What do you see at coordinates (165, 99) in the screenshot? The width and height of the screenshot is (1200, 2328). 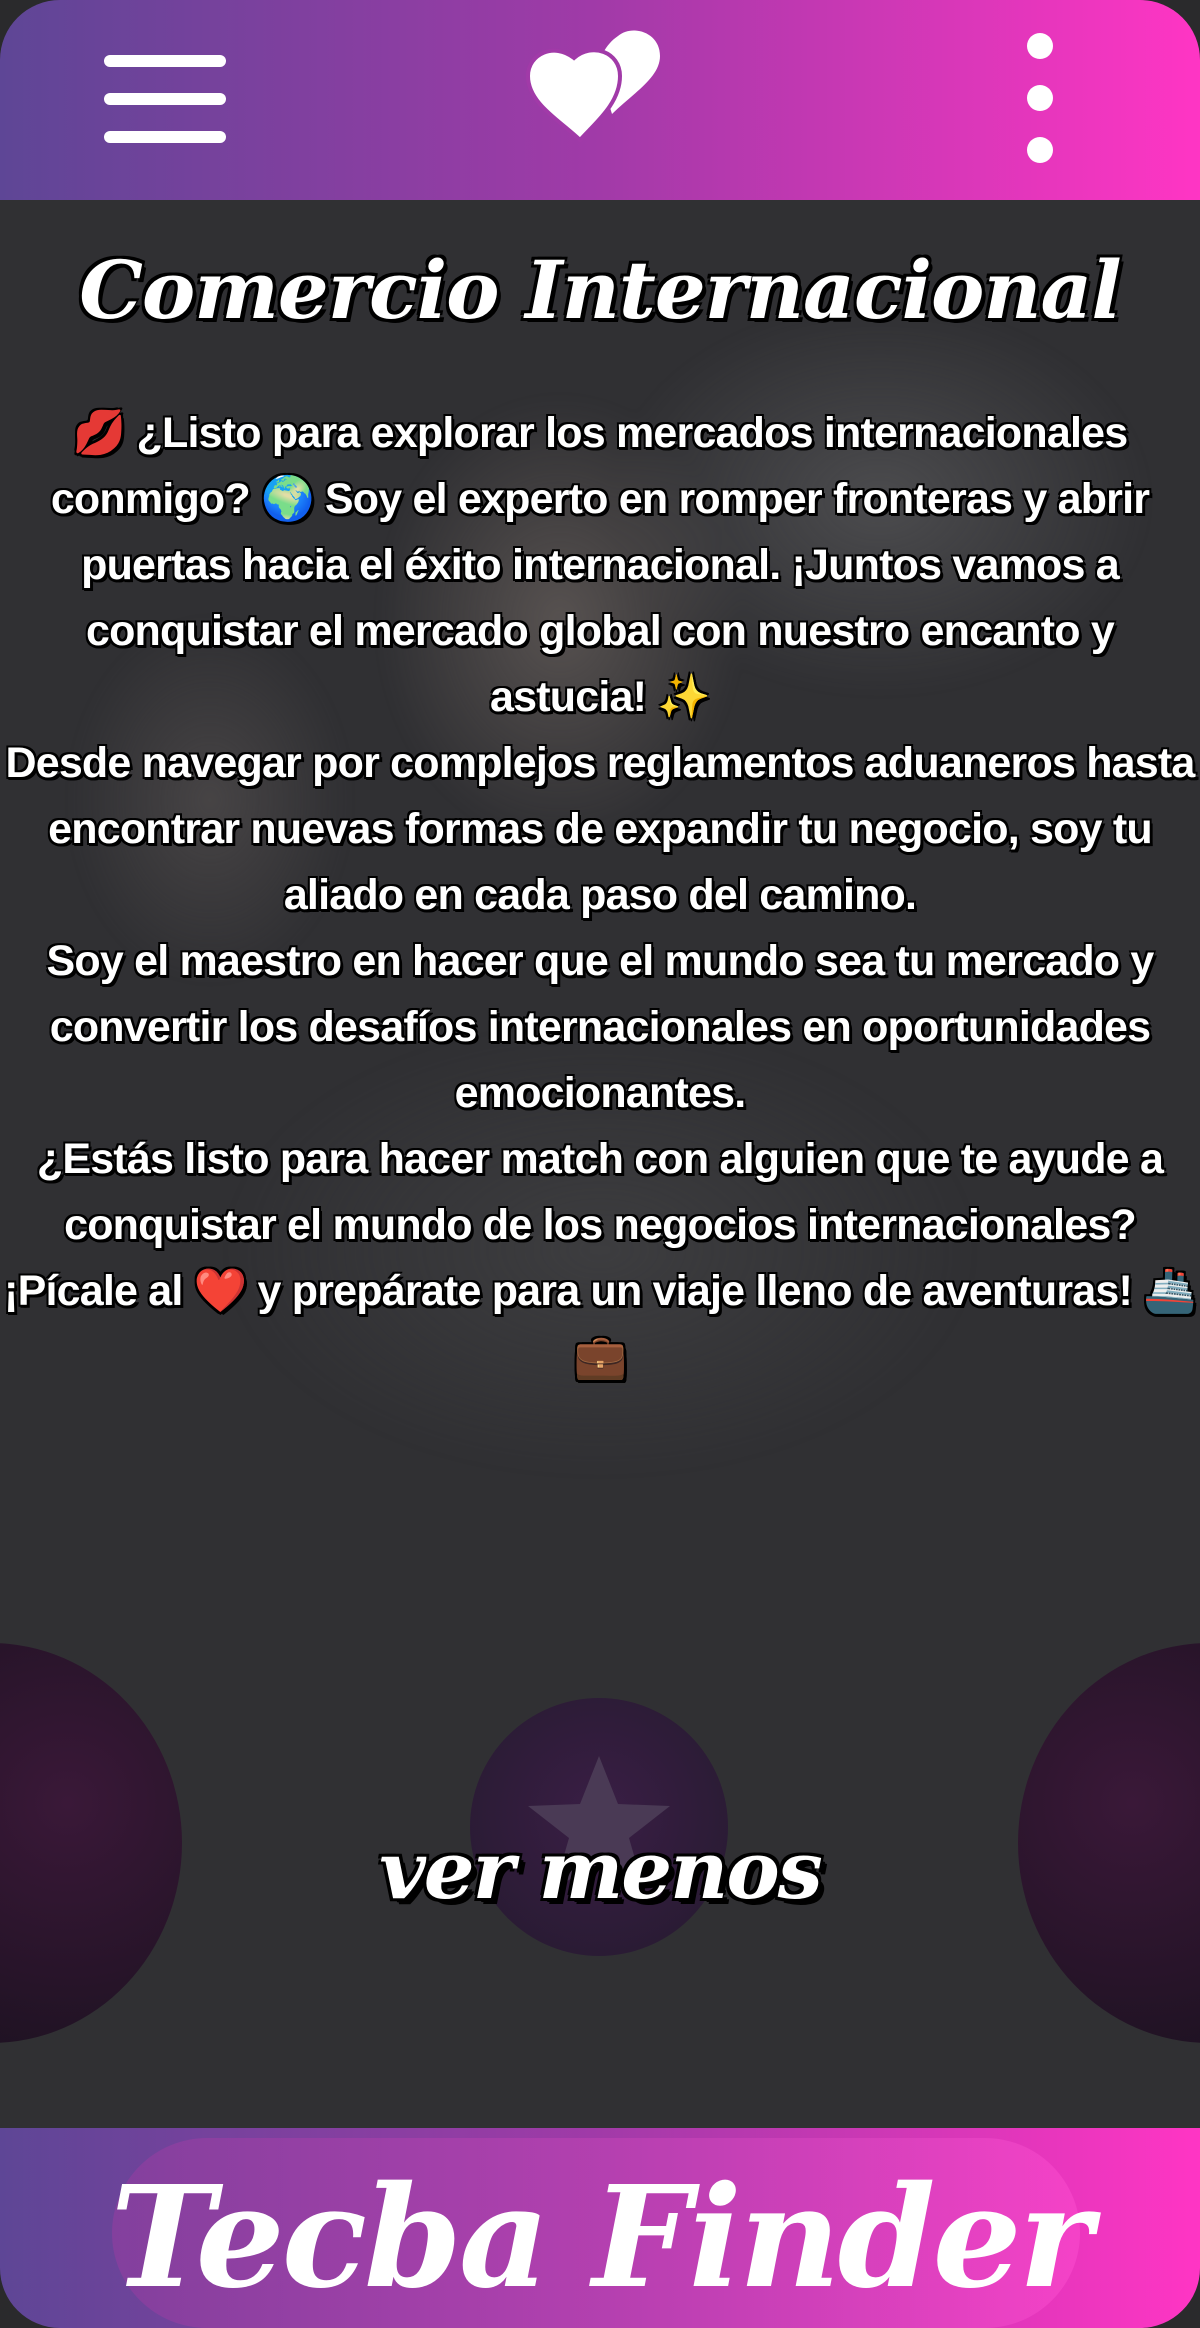 I see `hamburger-menu-icon` at bounding box center [165, 99].